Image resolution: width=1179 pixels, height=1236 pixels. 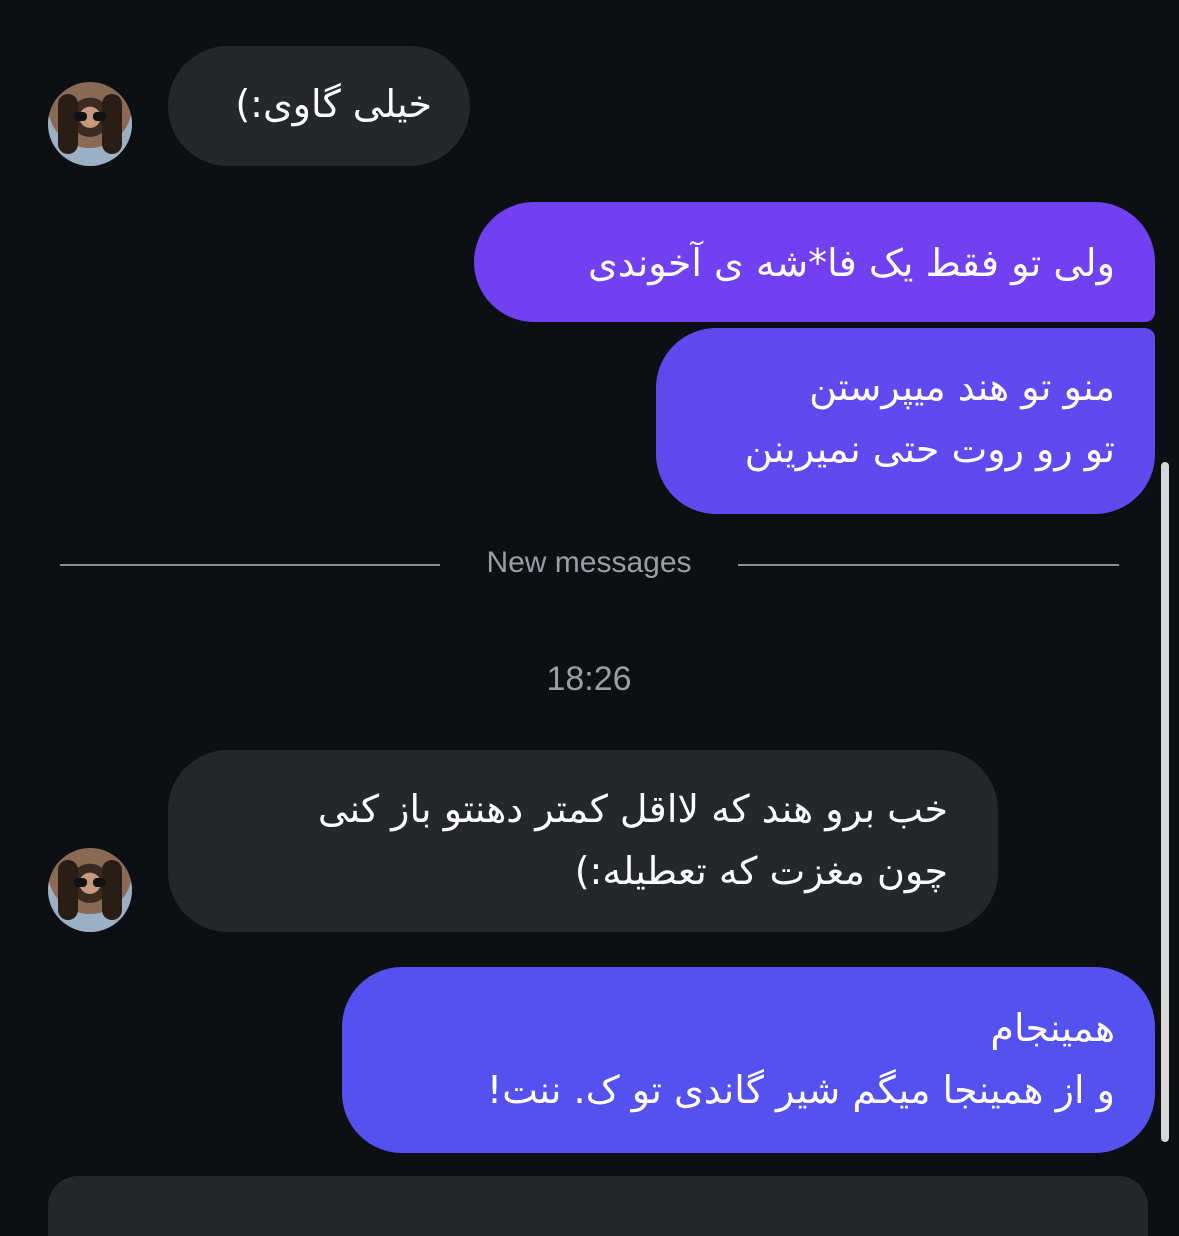 I want to click on message-timestamp: 18:26, so click(x=589, y=679).